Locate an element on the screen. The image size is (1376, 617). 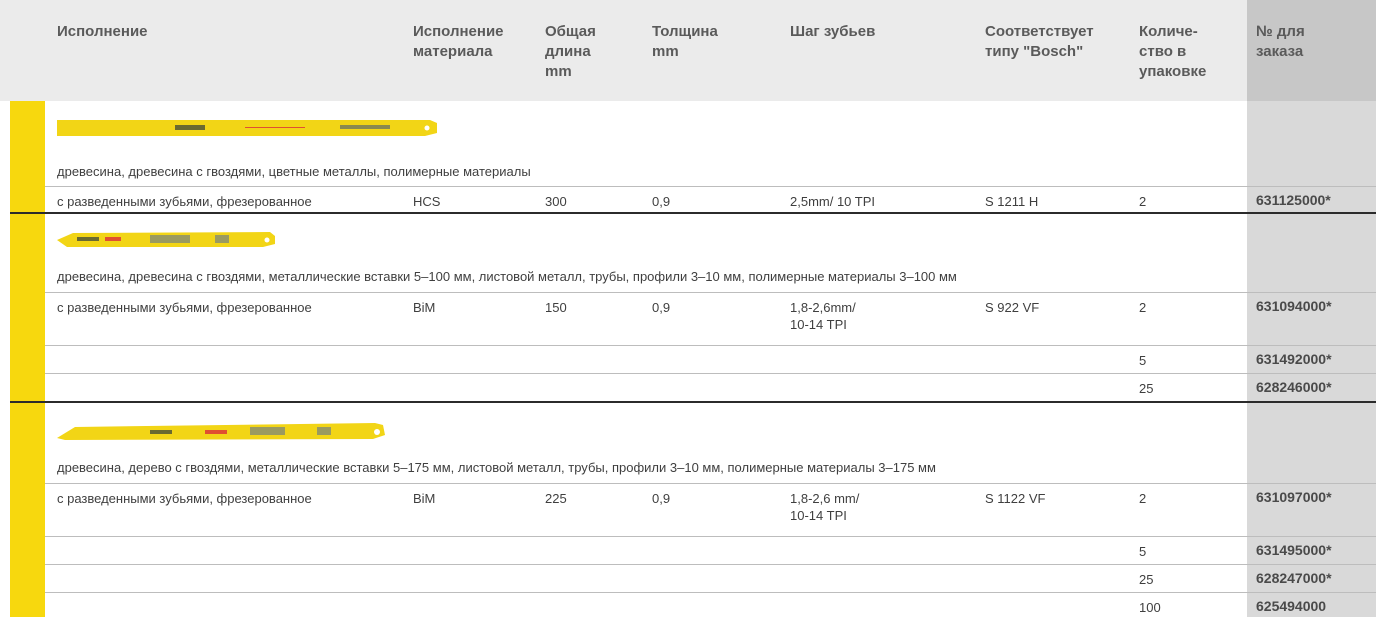
order-number: 625494000 is located at coordinates (1291, 606).